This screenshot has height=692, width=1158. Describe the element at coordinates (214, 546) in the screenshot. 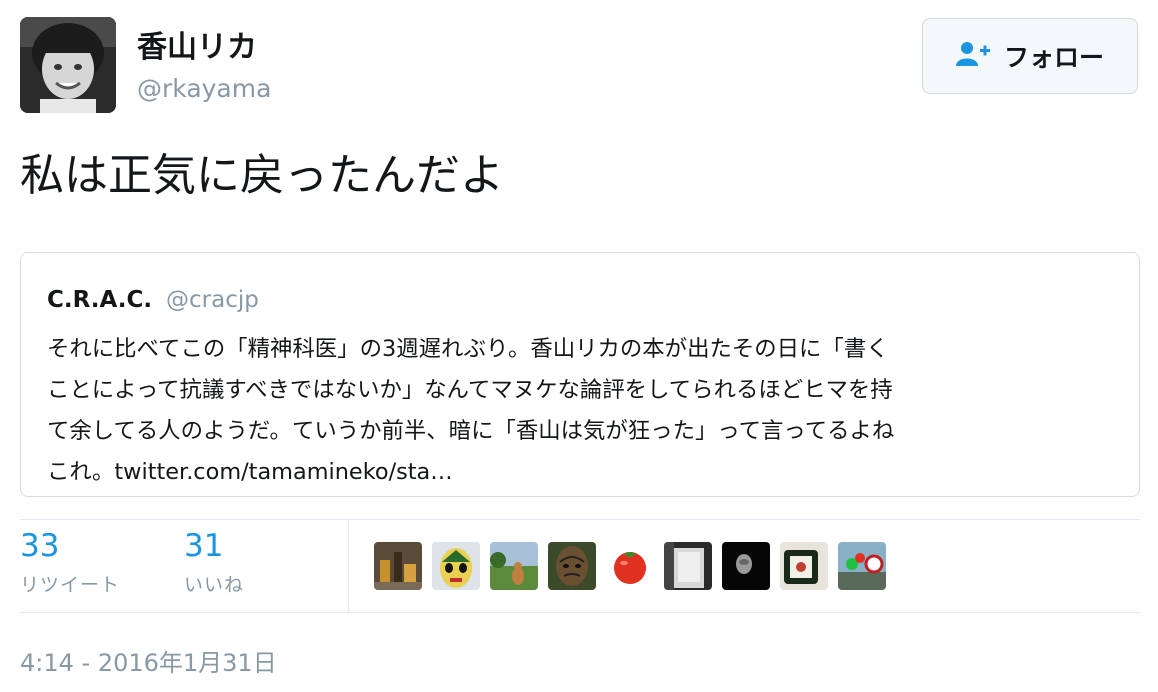

I see `like-count: 31` at that location.